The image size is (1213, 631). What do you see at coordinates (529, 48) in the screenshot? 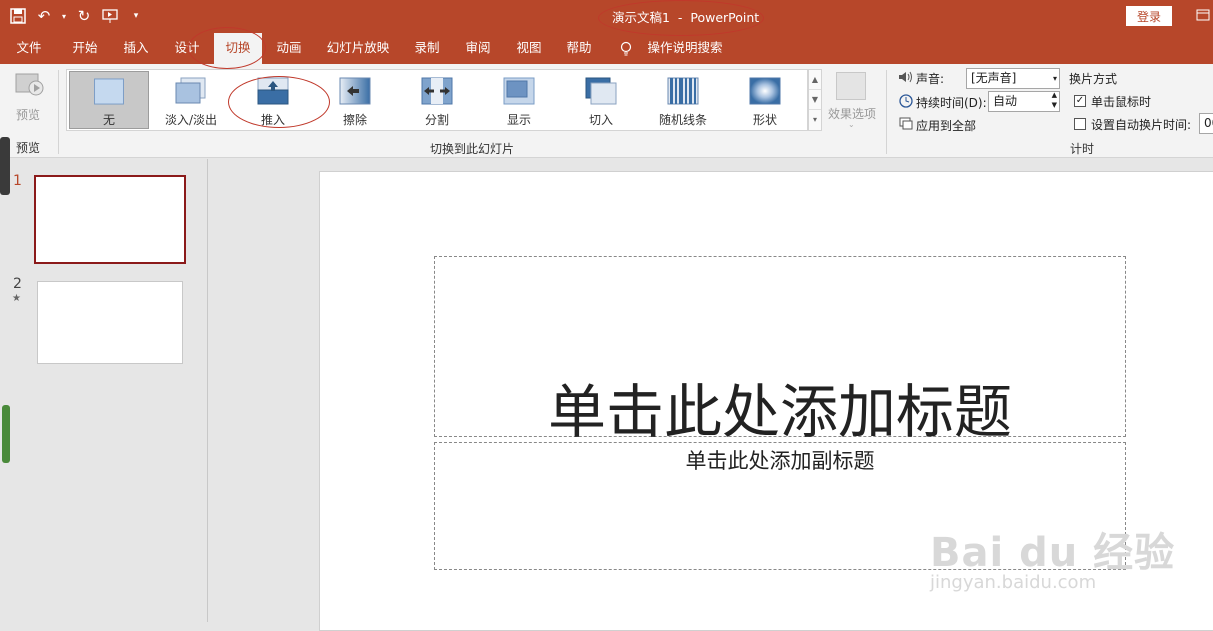
I see `tab-view: 视图` at bounding box center [529, 48].